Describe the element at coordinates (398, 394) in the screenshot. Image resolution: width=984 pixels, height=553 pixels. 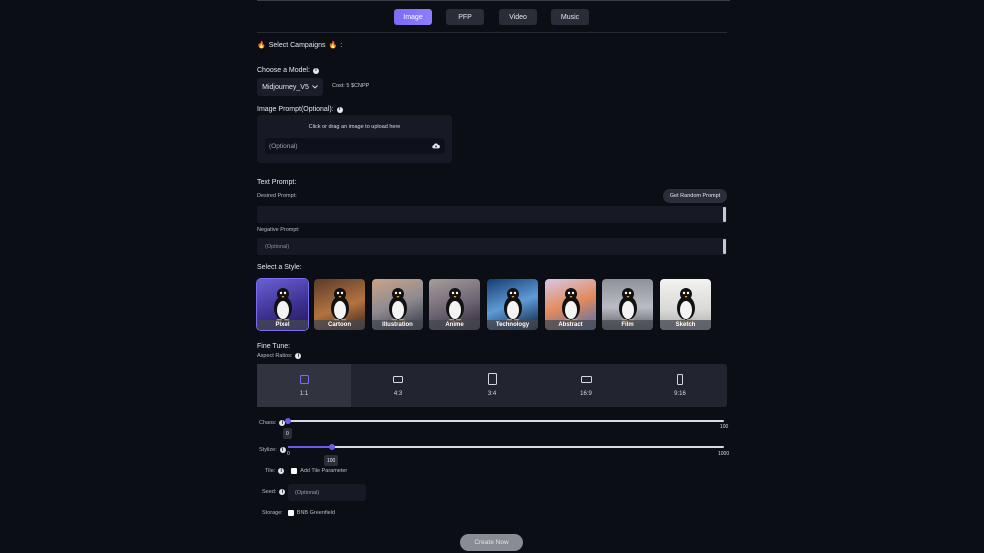
I see `aspect-ratio-label: 4:3` at that location.